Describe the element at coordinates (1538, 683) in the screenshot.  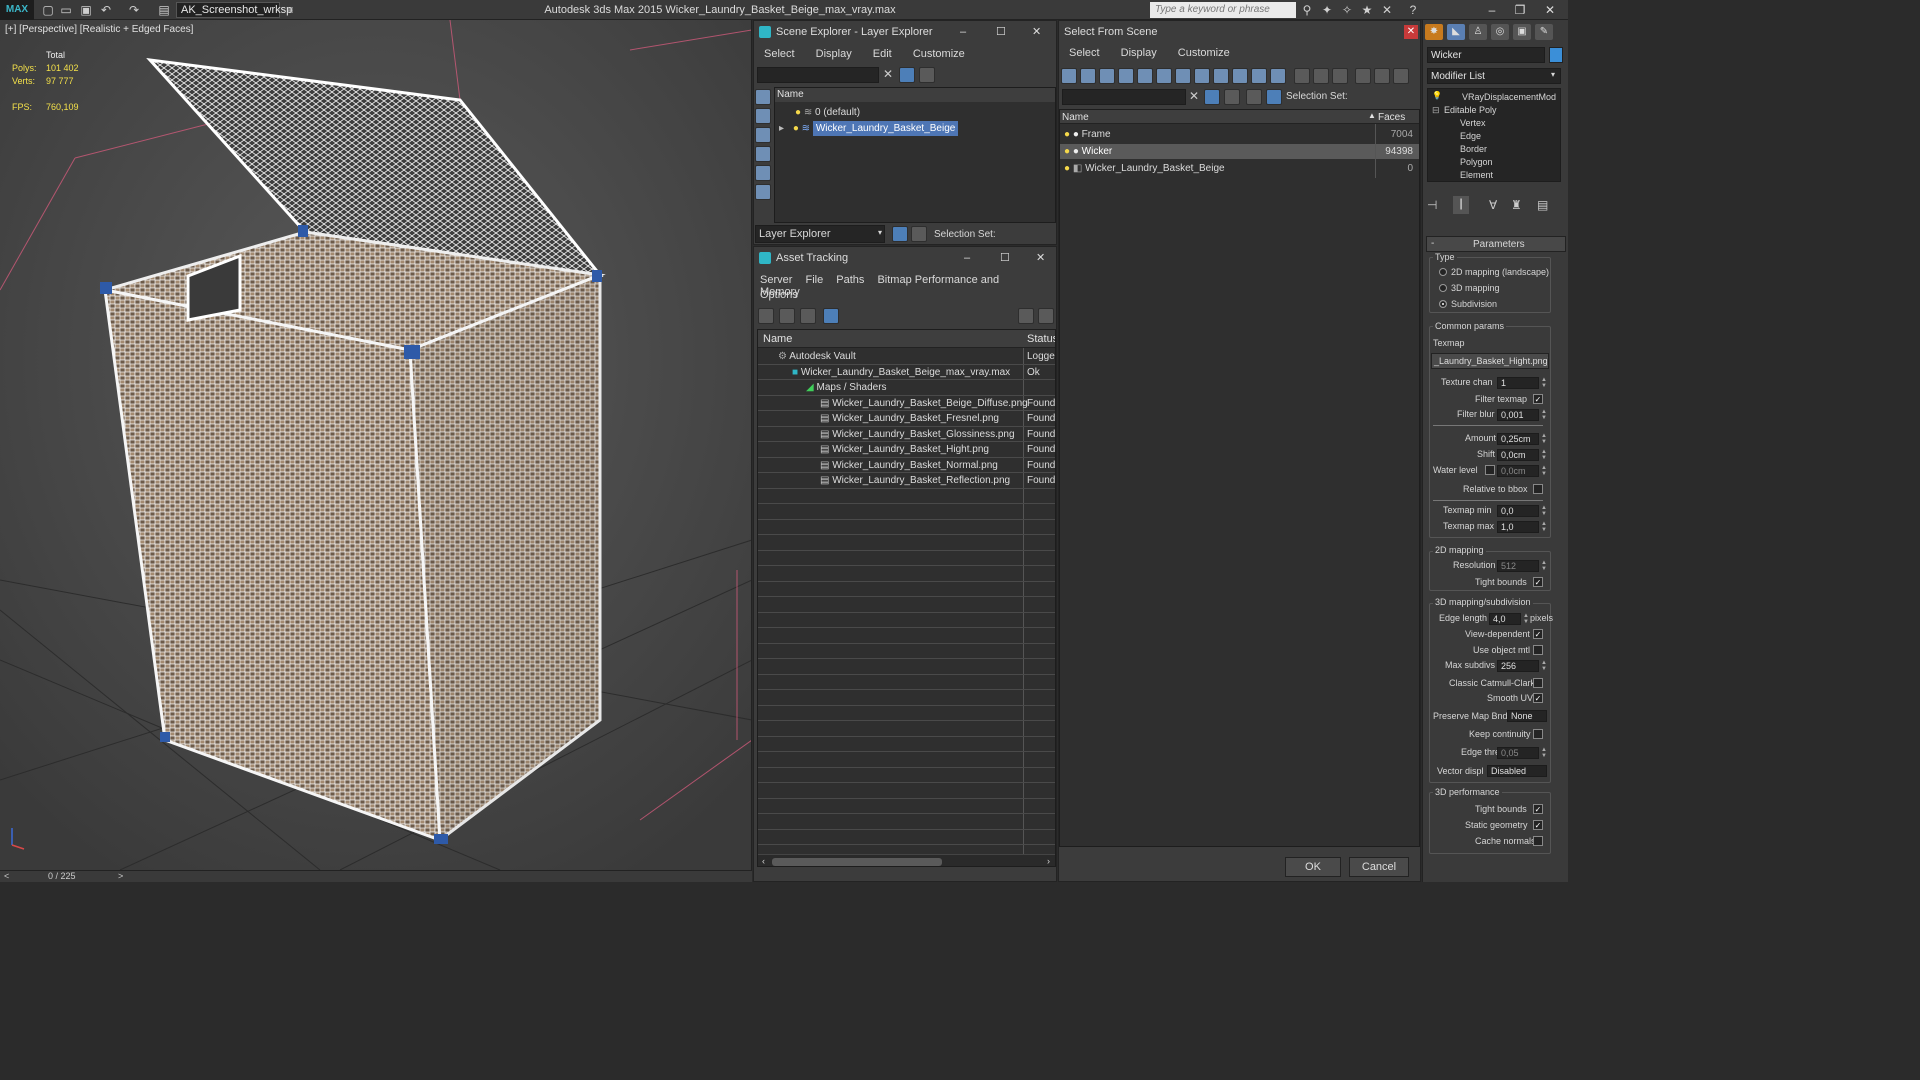
I see `classic-catmull-checkbox` at that location.